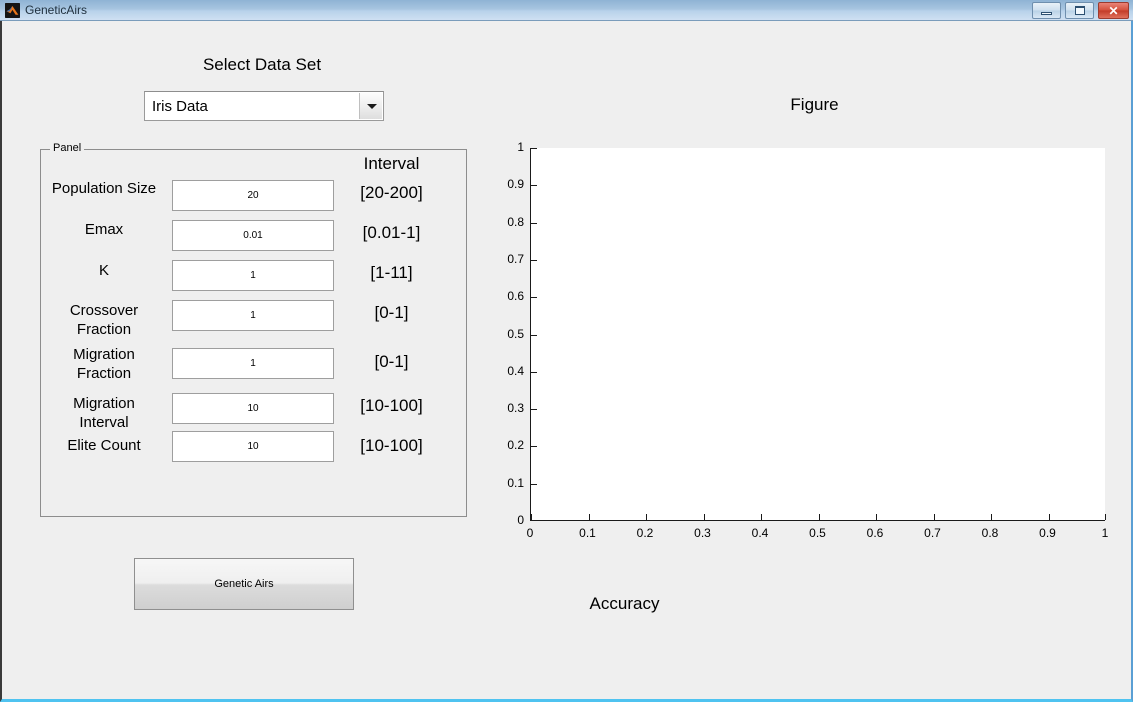  I want to click on x-axis-tick-label: 1, so click(1105, 533).